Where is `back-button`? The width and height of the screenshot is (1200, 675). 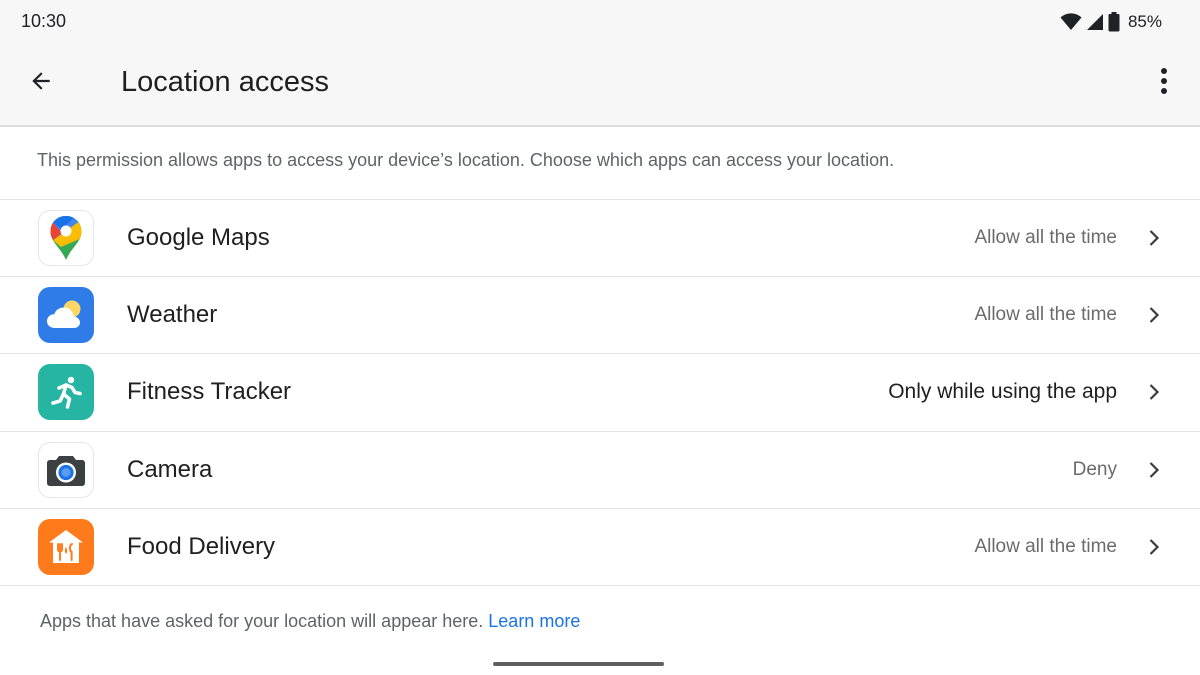 back-button is located at coordinates (41, 83).